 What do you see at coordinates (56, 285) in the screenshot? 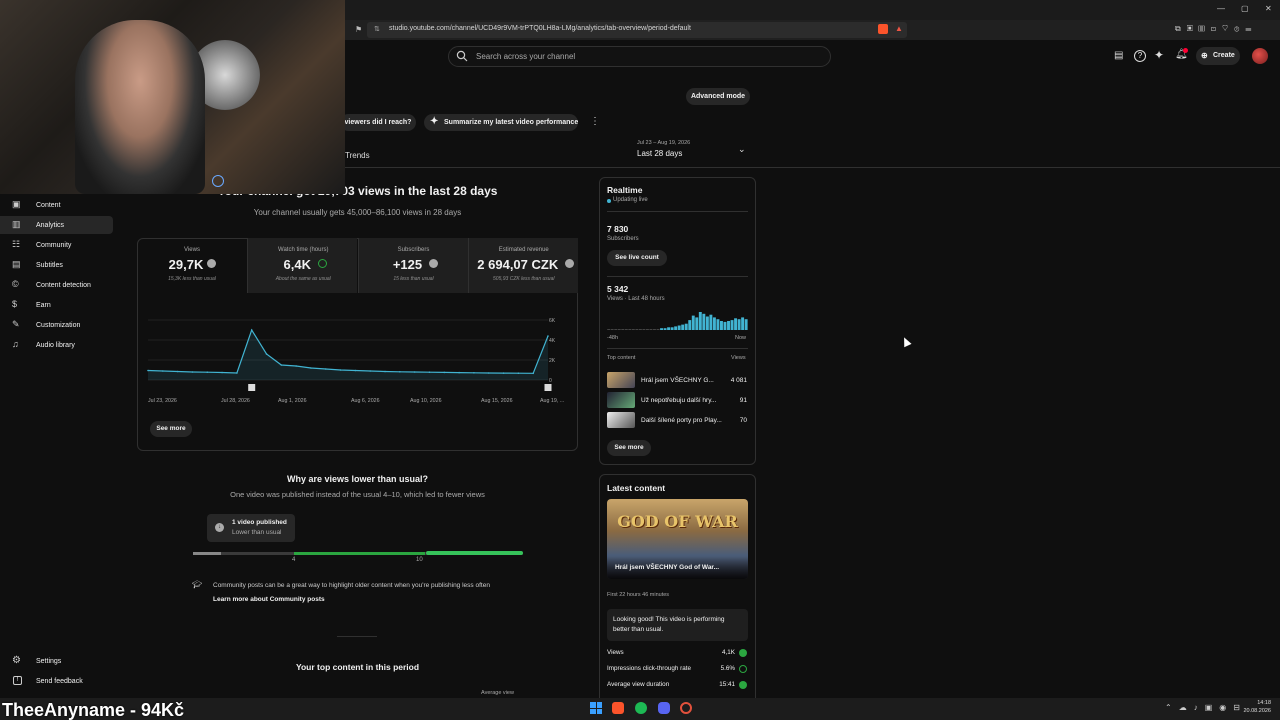
I see `sidebar-item-content-detection: © Content detection` at bounding box center [56, 285].